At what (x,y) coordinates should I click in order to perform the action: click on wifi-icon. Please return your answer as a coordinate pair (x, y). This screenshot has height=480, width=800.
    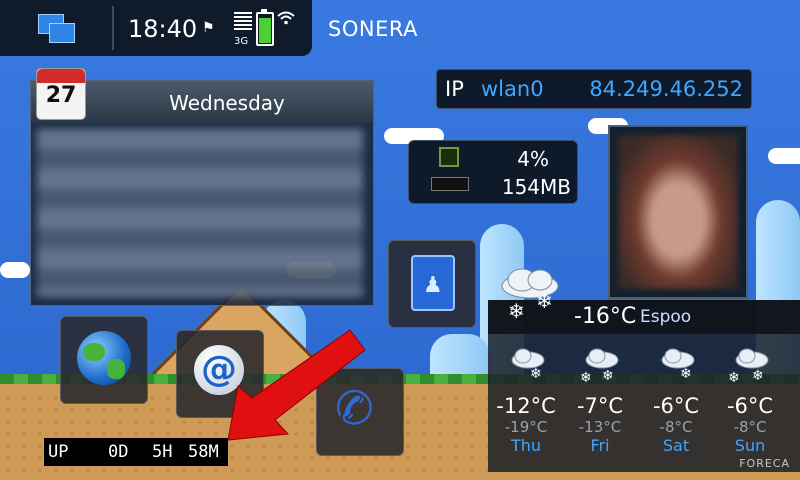
    Looking at the image, I should click on (286, 20).